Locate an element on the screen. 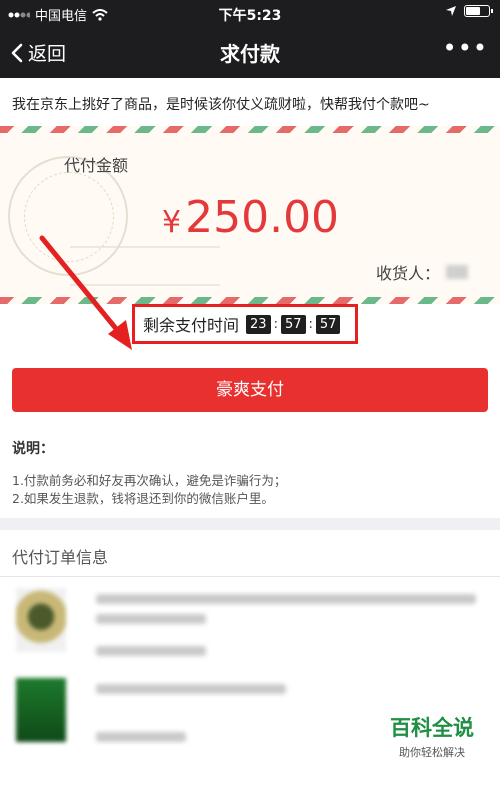  envelope-stripe-top is located at coordinates (250, 129).